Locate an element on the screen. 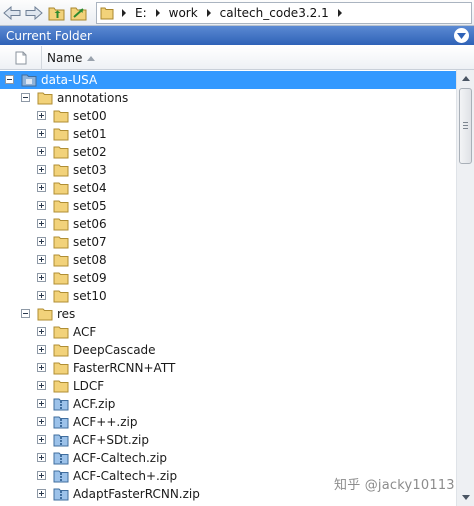 The width and height of the screenshot is (474, 506). tree-row-set: set02 is located at coordinates (228, 152).